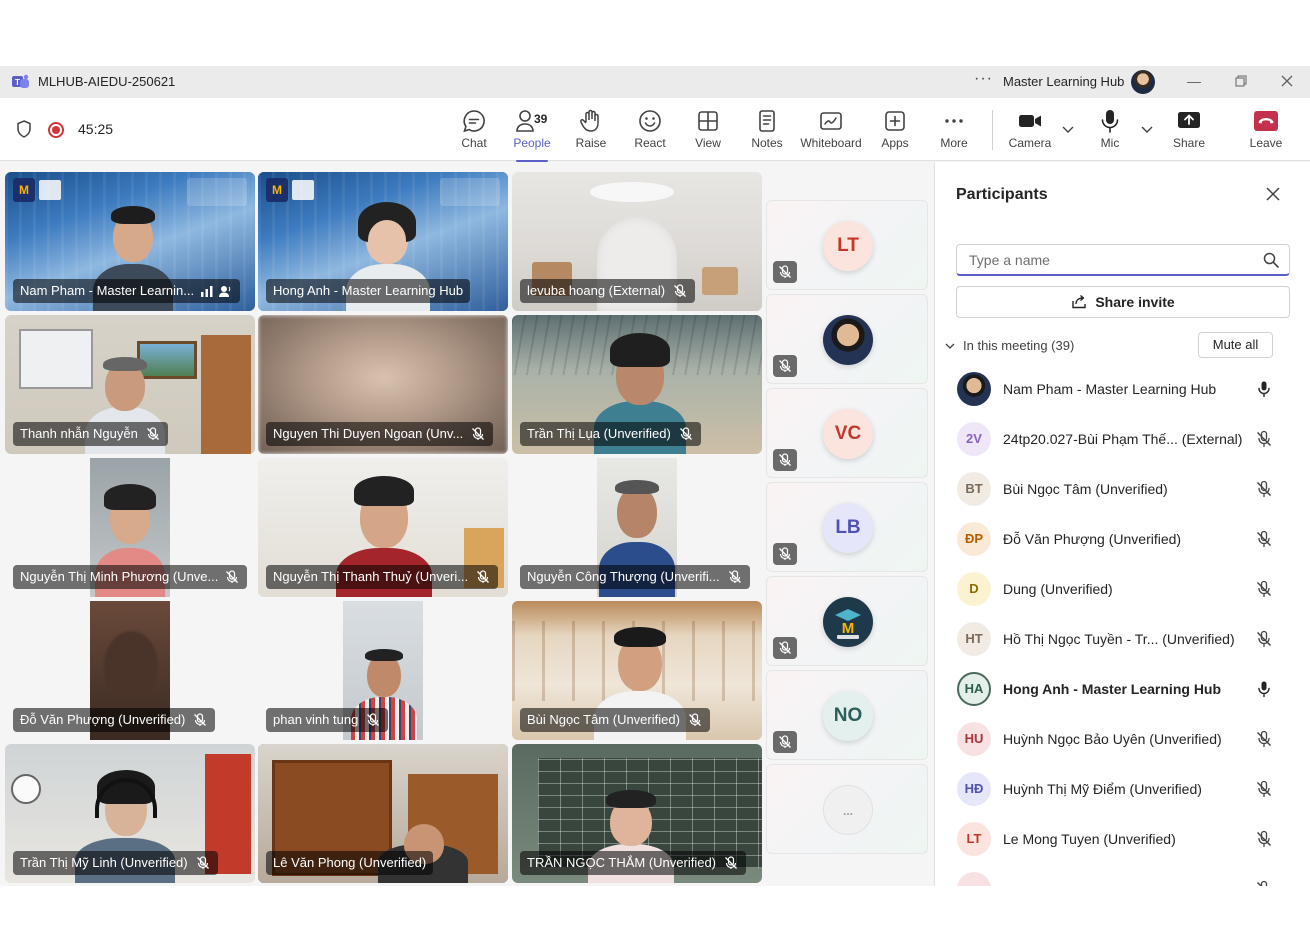  I want to click on shield-icon, so click(24, 129).